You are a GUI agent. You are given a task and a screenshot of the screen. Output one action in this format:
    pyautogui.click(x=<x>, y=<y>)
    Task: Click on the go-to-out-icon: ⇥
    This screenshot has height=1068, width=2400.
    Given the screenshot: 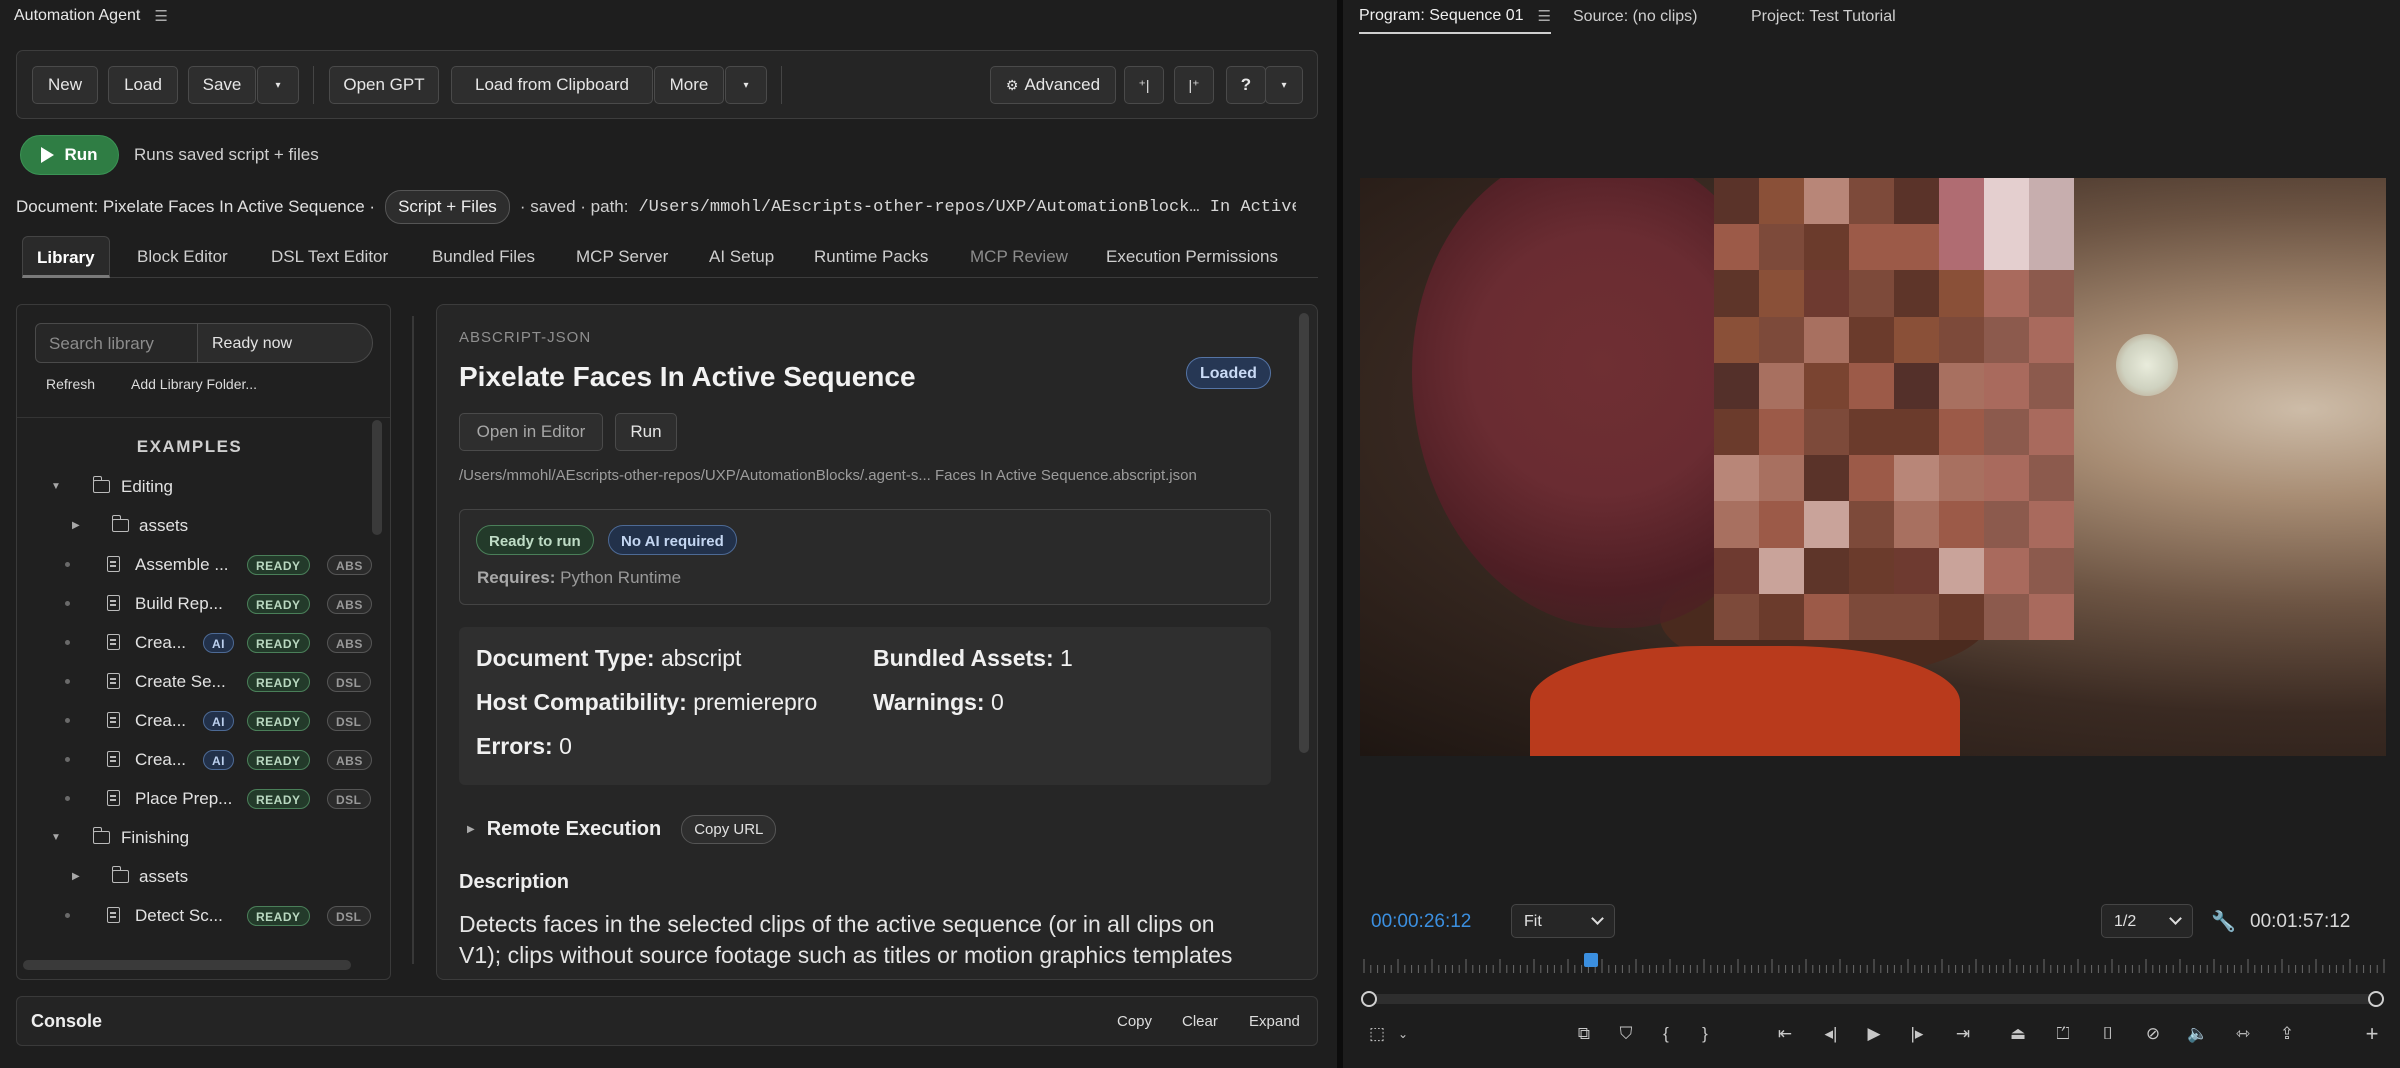 What is the action you would take?
    pyautogui.click(x=1963, y=1034)
    